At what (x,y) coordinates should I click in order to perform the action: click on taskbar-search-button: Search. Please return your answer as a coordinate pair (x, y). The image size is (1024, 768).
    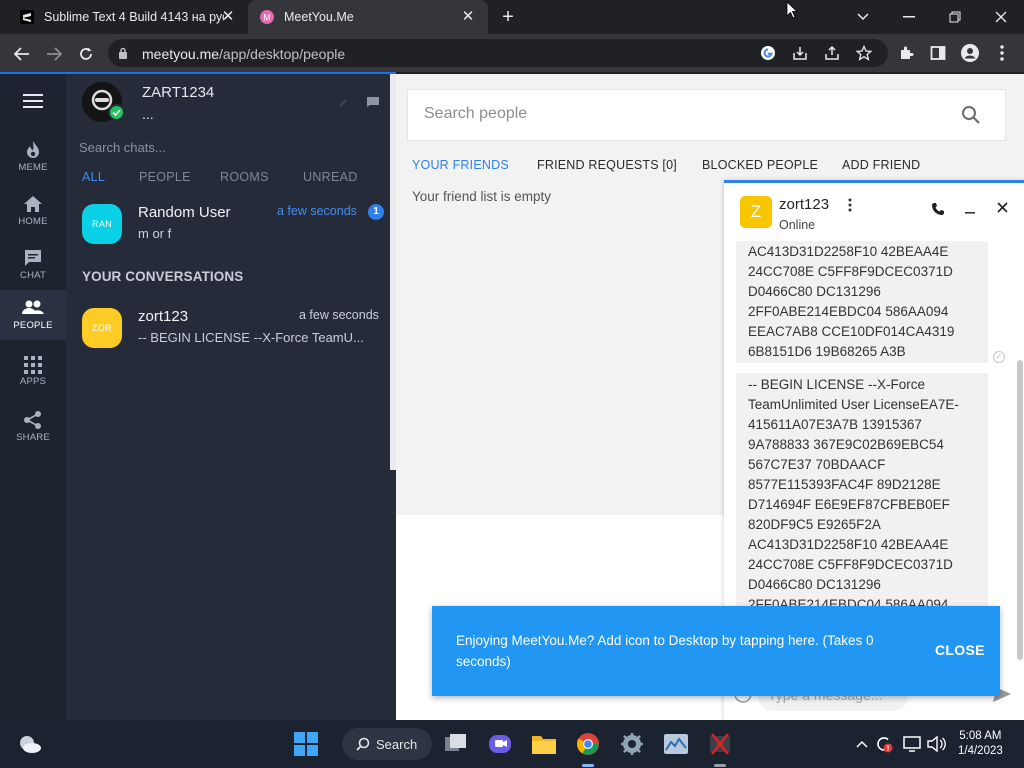
    Looking at the image, I should click on (387, 744).